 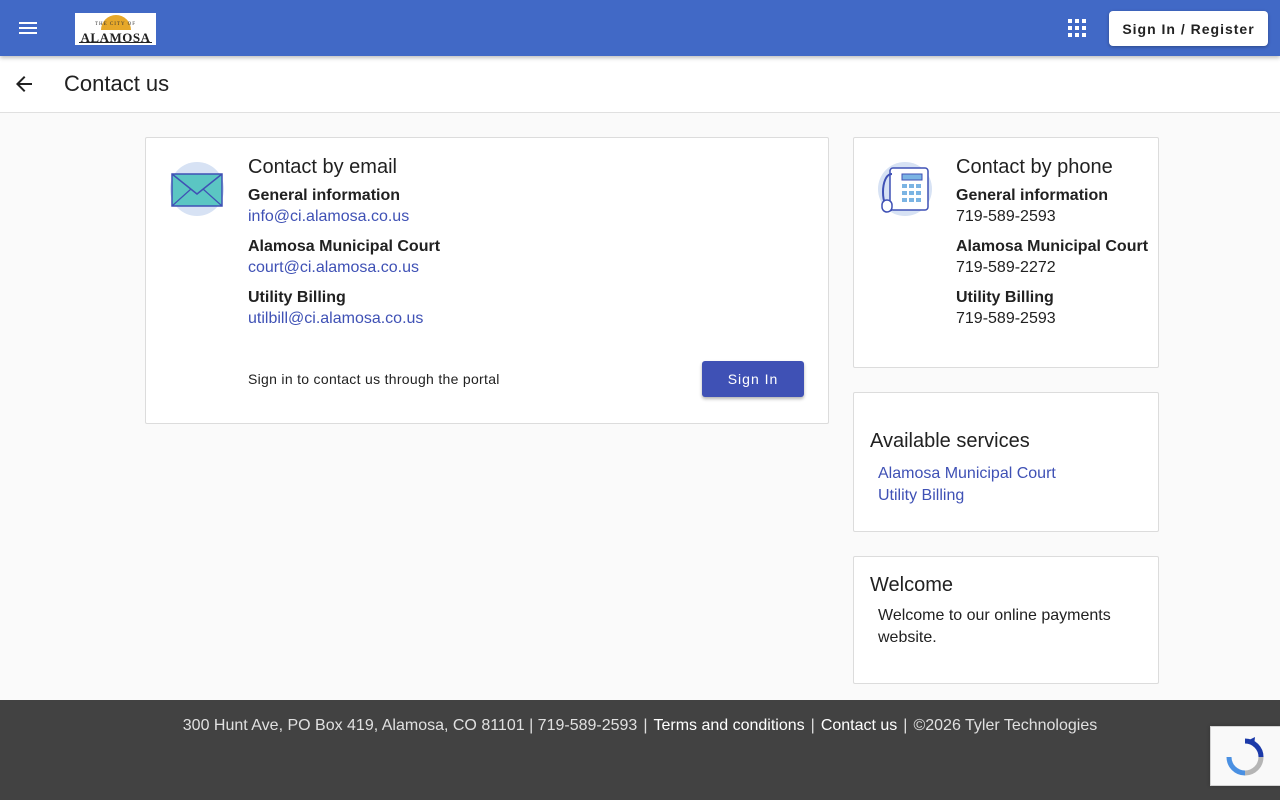 What do you see at coordinates (911, 585) in the screenshot?
I see `welcome-card-title: Welcome` at bounding box center [911, 585].